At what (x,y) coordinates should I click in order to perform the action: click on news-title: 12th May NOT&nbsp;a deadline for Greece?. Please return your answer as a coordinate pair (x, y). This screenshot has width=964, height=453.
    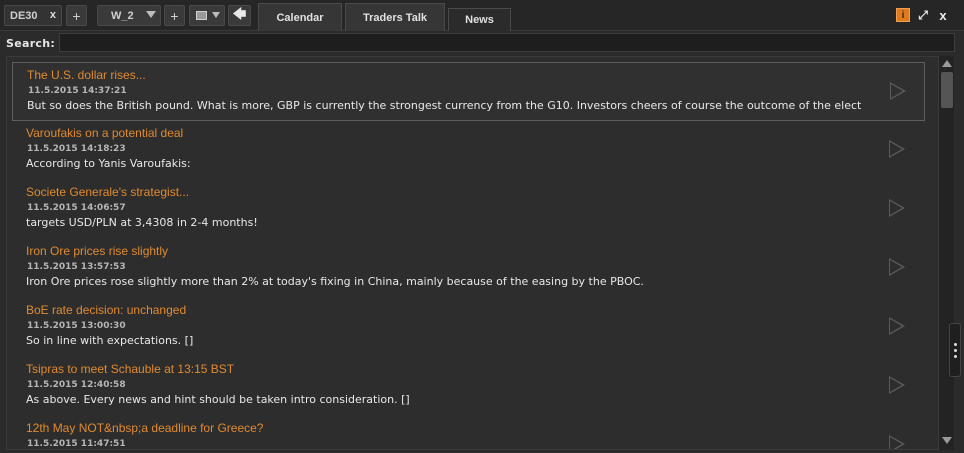
    Looking at the image, I should click on (144, 428).